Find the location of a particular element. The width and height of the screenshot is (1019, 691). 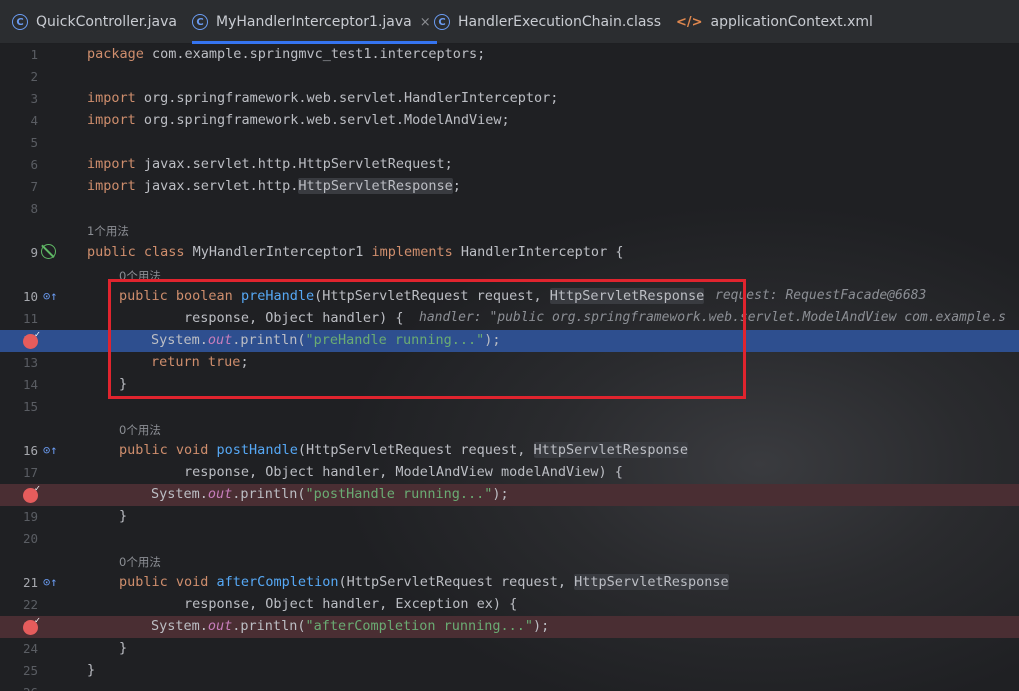

system-ref: System. is located at coordinates (179, 340).